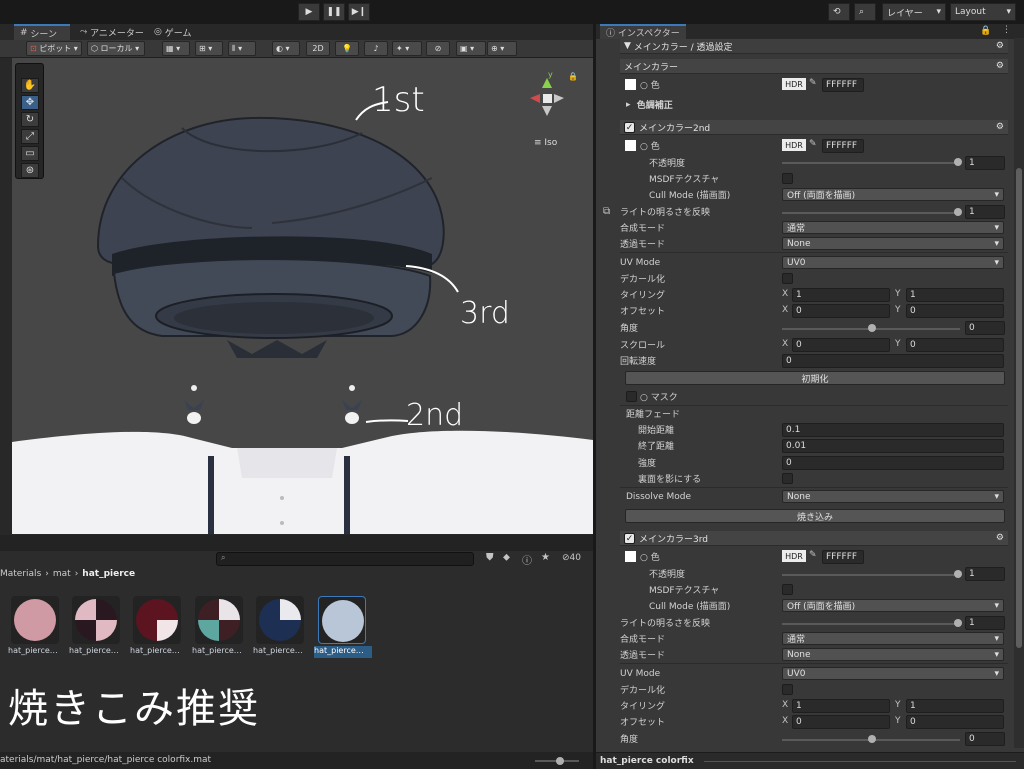 This screenshot has width=1024, height=769. Describe the element at coordinates (490, 557) in the screenshot. I see `filter-type-icon: ⛊` at that location.